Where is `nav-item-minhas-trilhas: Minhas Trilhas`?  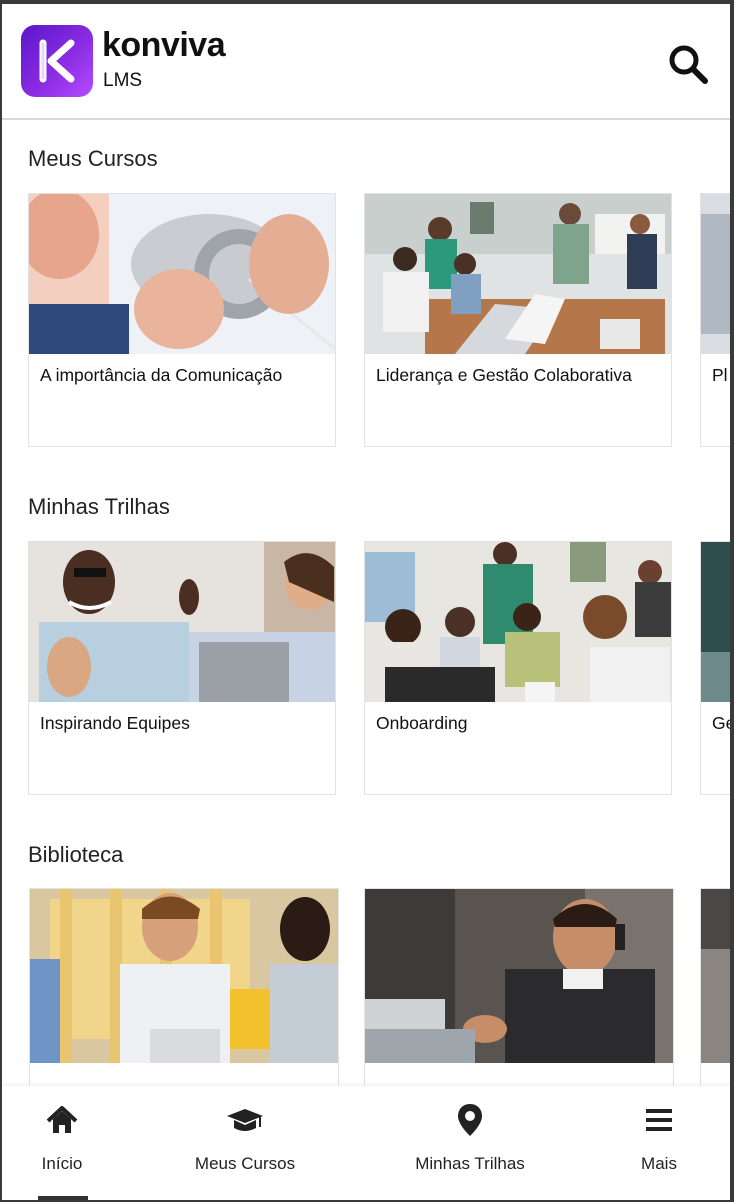
nav-item-minhas-trilhas: Minhas Trilhas is located at coordinates (470, 1143).